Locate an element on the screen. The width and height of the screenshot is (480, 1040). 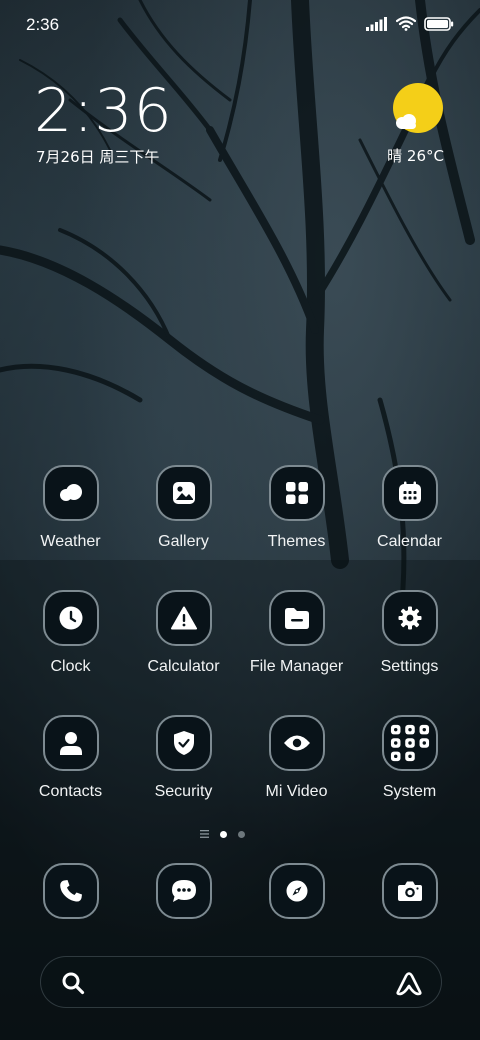
weather-summary: 晴 26°C is located at coordinates (415, 156).